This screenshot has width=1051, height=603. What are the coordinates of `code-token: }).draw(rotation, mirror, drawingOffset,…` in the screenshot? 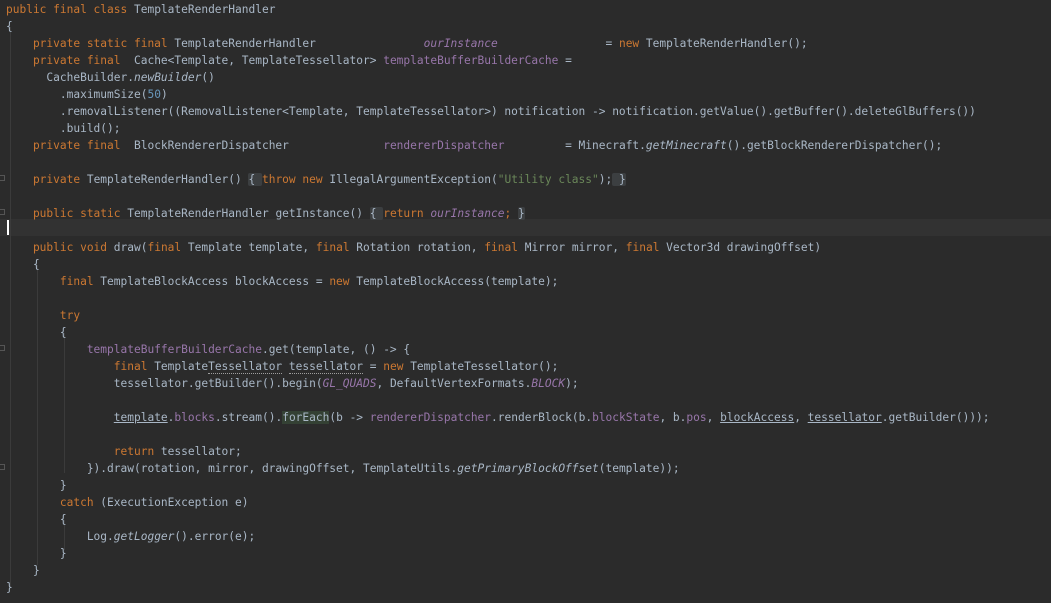 It's located at (232, 468).